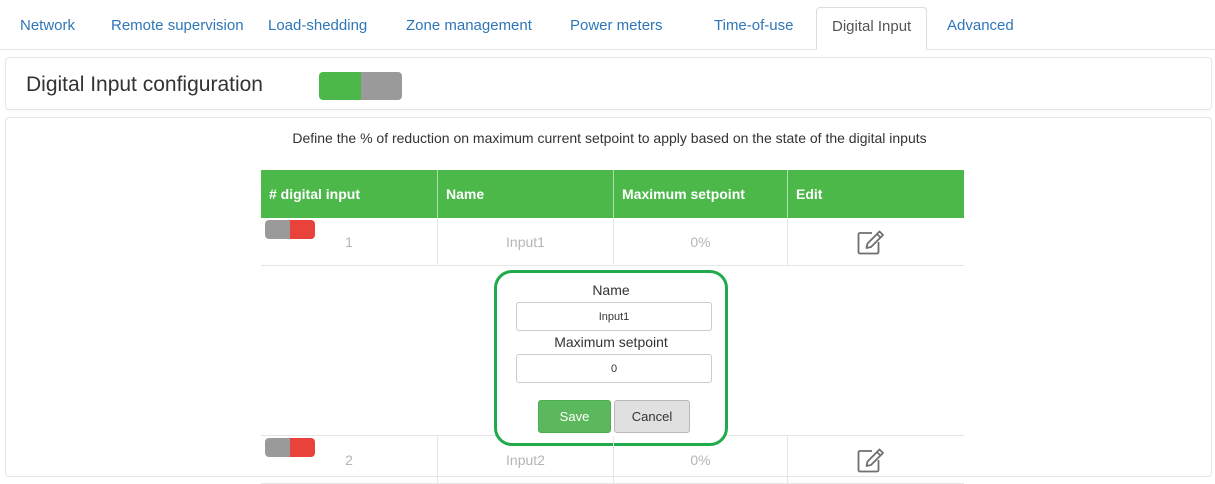  Describe the element at coordinates (753, 26) in the screenshot. I see `tab-time-of-use: Time-of-use` at that location.